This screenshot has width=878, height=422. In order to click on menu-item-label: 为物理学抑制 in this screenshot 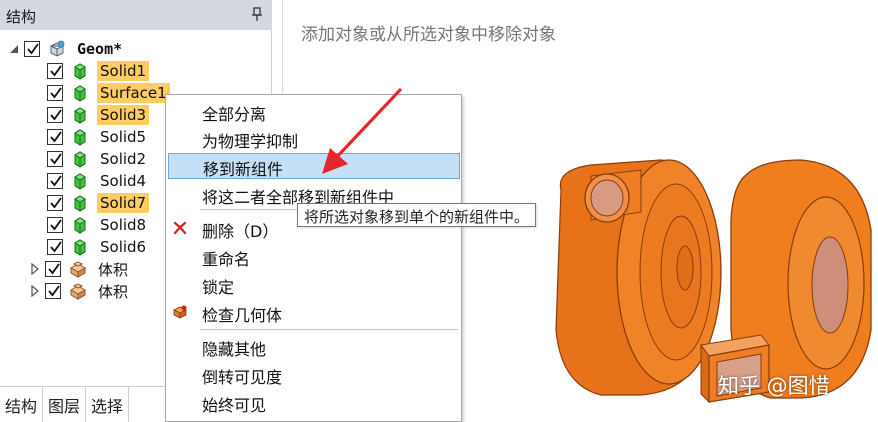, I will do `click(250, 141)`.